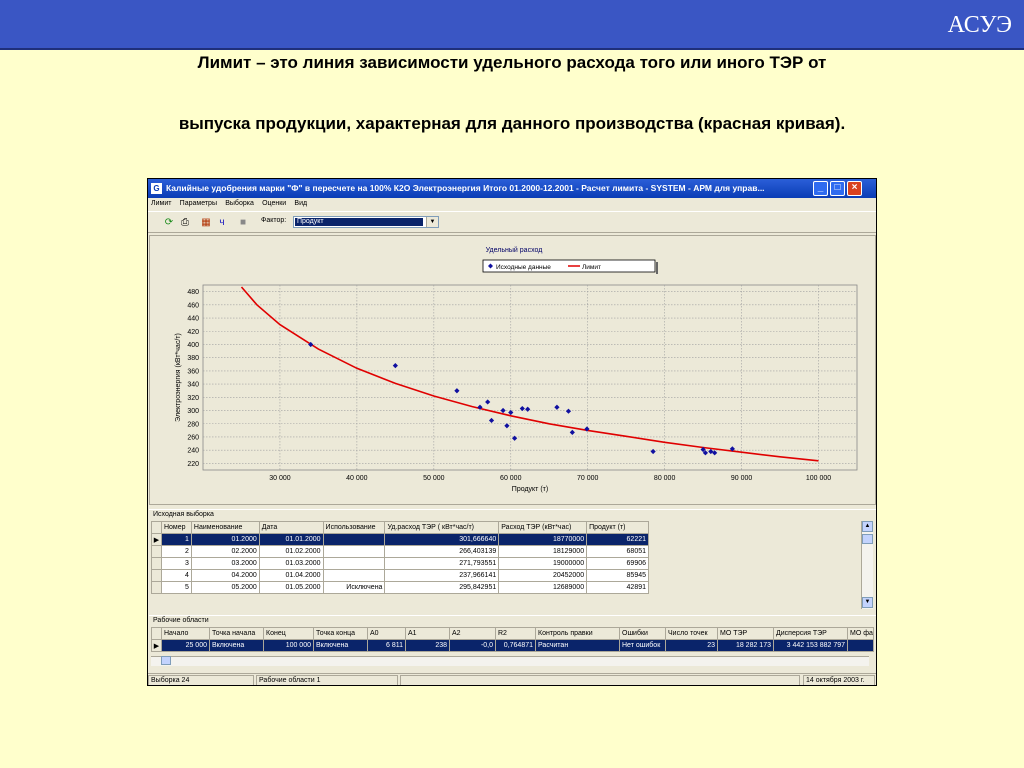 This screenshot has height=768, width=1024. I want to click on column-header: Число точек, so click(691, 633).